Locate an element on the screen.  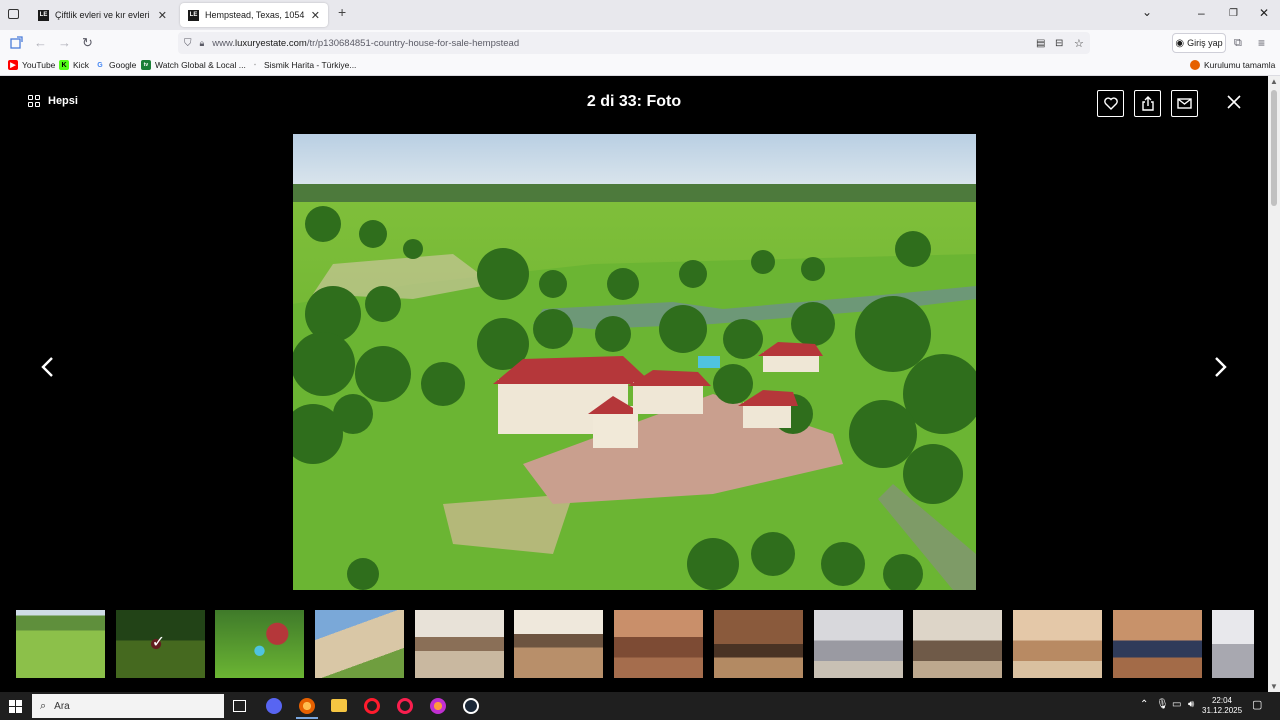
tab-label: Hempstead, Texas, 1054 m2 sat is located at coordinates (255, 15).